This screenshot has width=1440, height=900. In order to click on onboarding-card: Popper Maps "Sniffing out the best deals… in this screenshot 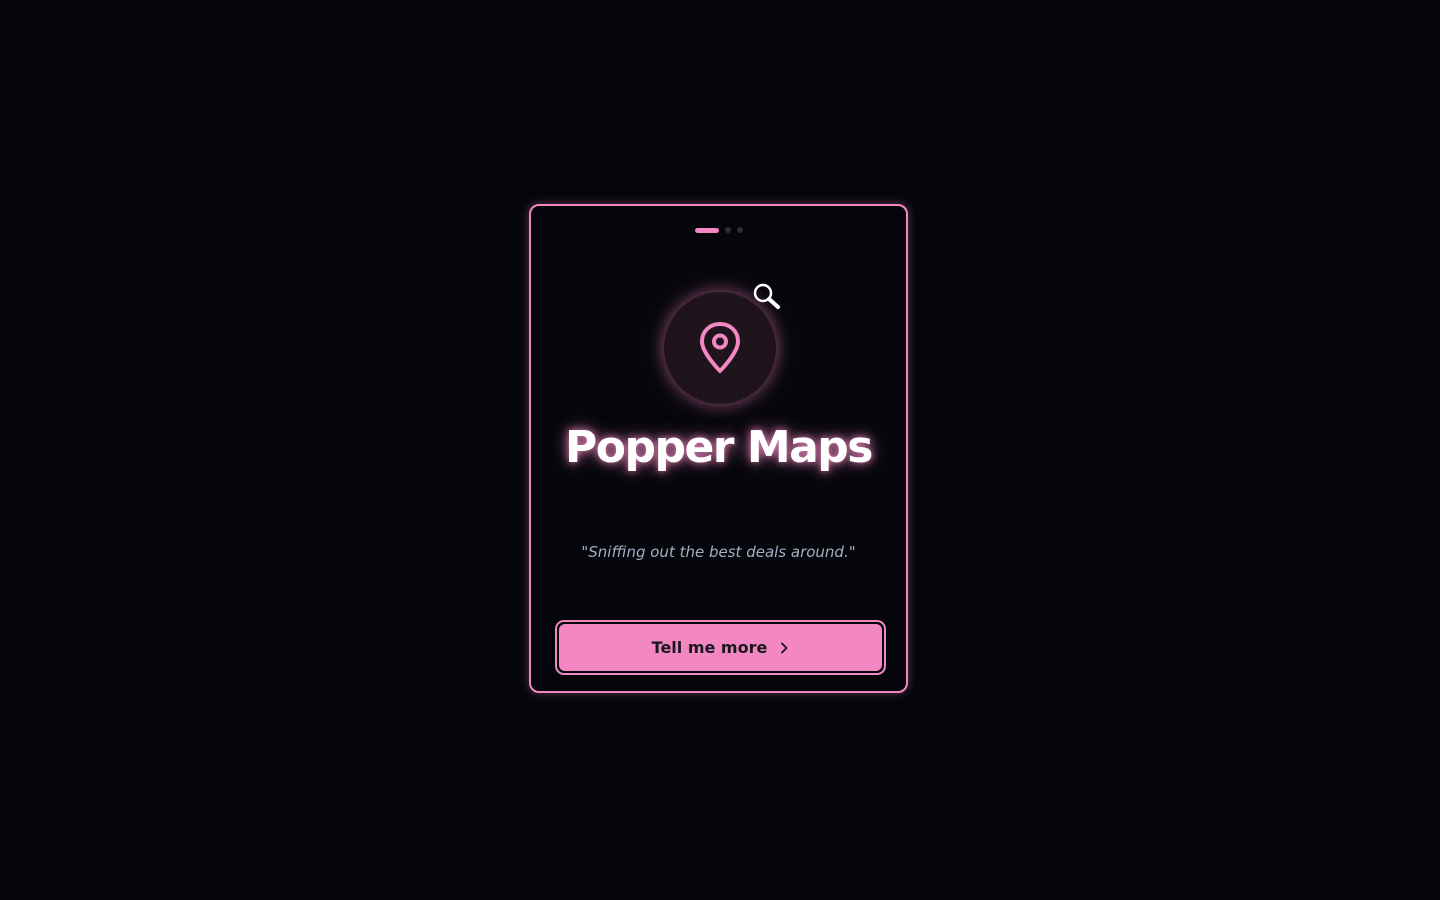, I will do `click(718, 448)`.